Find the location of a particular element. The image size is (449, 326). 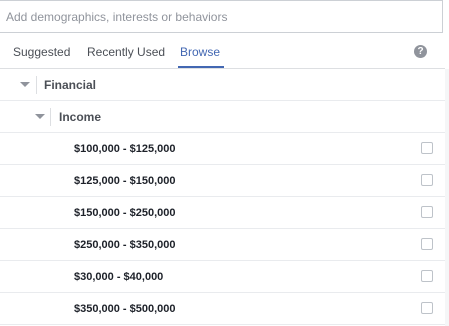

option-label: $350,000 - $500,000 is located at coordinates (125, 309).